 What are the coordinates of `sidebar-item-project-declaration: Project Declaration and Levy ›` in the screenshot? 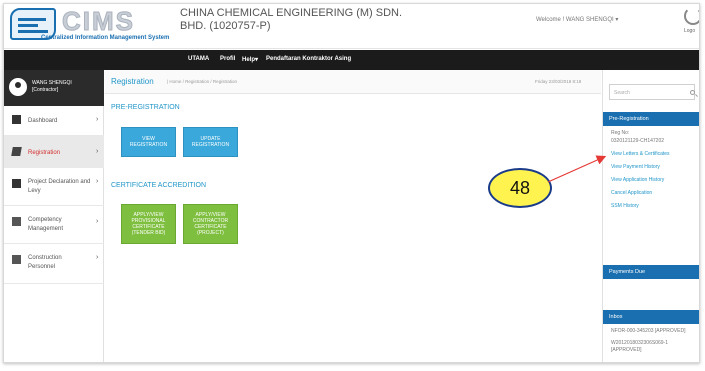 It's located at (54, 187).